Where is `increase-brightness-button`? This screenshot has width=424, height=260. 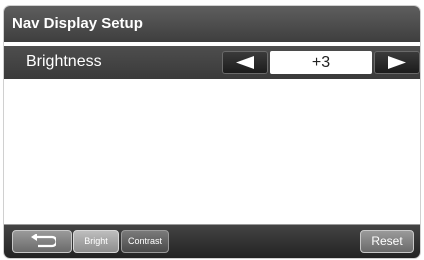
increase-brightness-button is located at coordinates (397, 62).